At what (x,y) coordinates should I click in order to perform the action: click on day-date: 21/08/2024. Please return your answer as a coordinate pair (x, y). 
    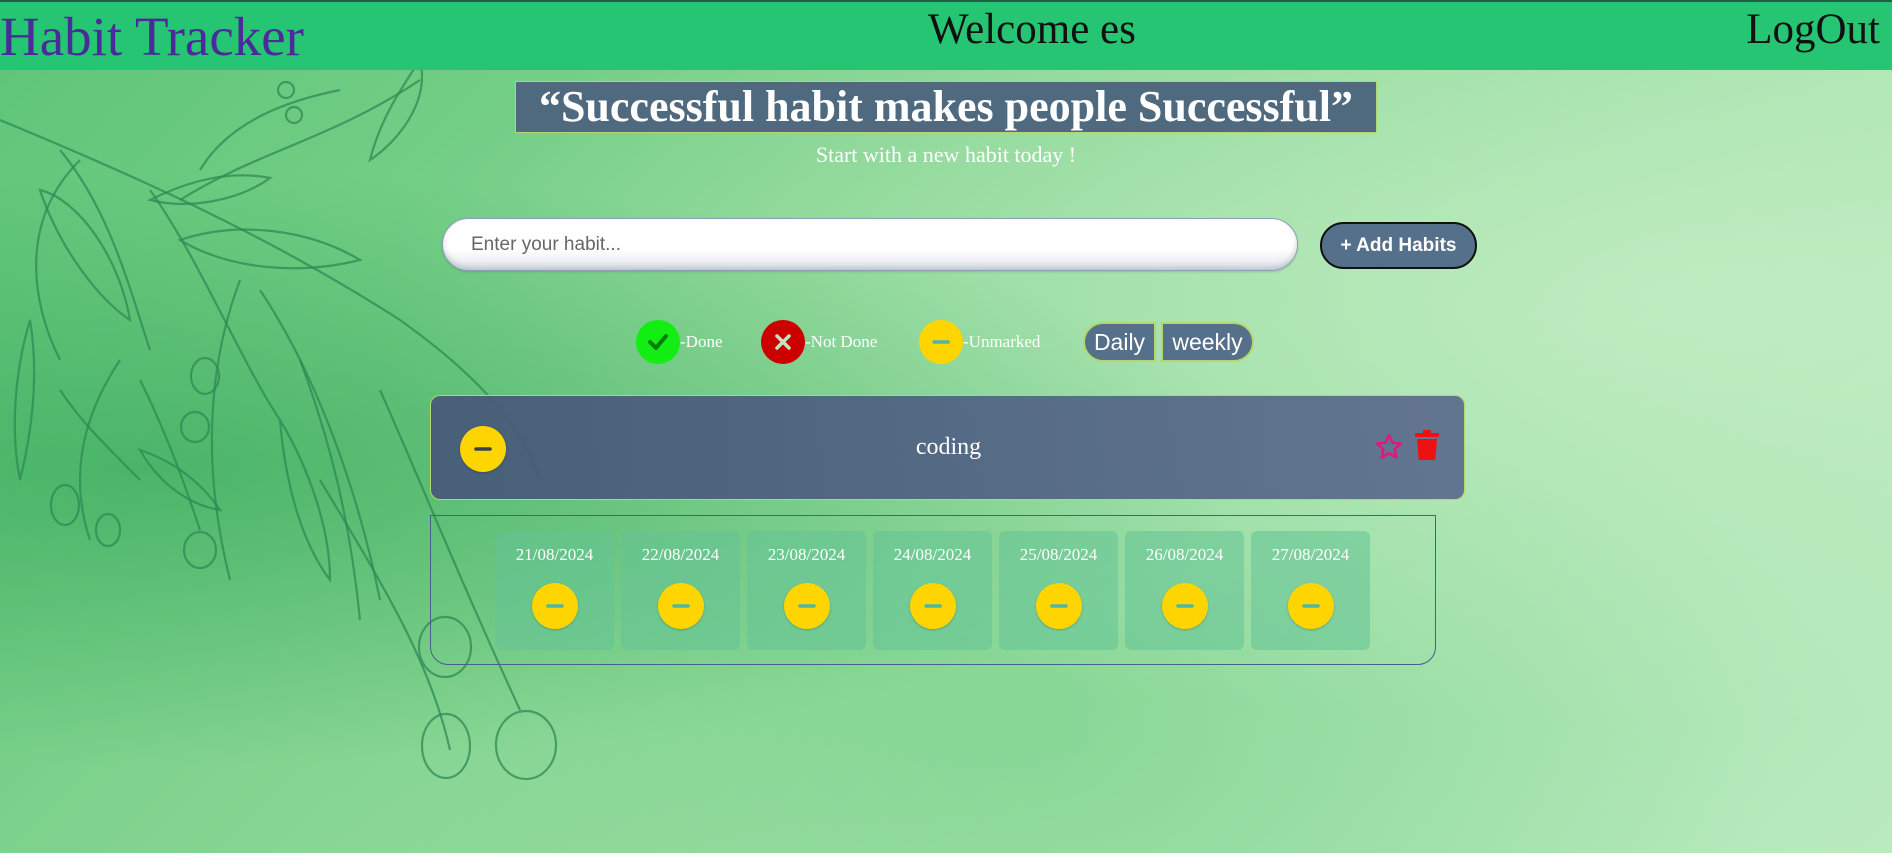
    Looking at the image, I should click on (554, 554).